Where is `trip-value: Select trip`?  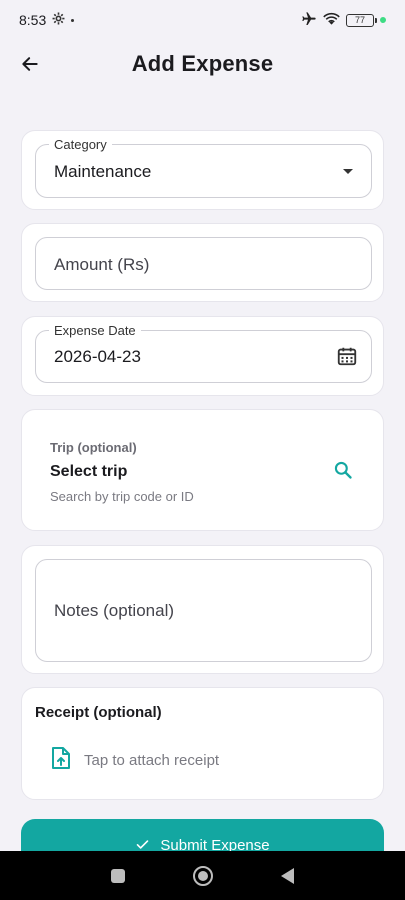 trip-value: Select trip is located at coordinates (89, 471).